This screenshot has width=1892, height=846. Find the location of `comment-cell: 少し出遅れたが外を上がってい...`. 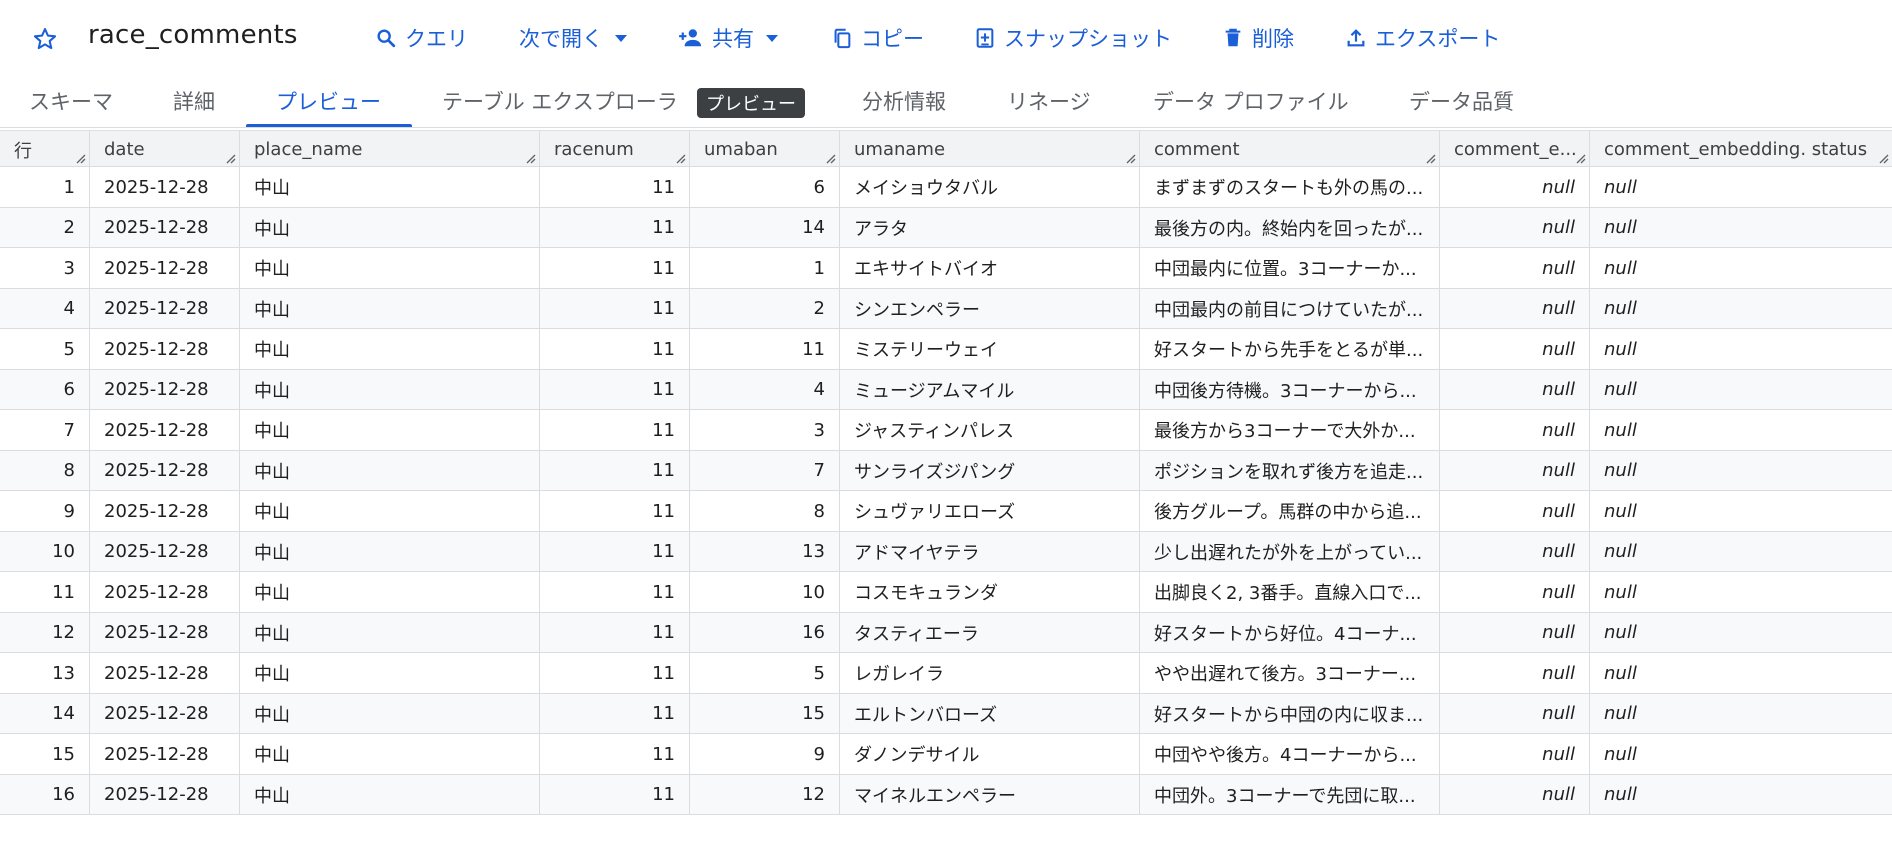

comment-cell: 少し出遅れたが外を上がってい... is located at coordinates (1290, 551).